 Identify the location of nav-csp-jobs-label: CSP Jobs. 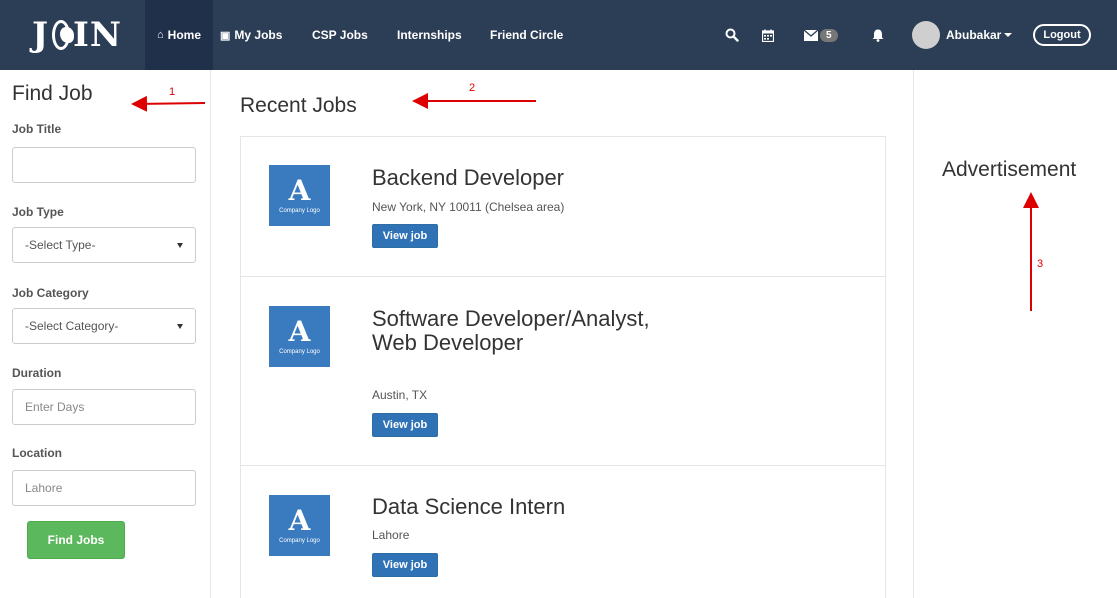
(340, 35).